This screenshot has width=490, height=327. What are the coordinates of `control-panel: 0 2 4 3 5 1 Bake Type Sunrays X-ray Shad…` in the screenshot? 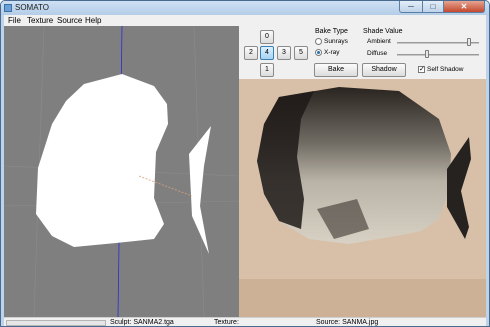 It's located at (362, 52).